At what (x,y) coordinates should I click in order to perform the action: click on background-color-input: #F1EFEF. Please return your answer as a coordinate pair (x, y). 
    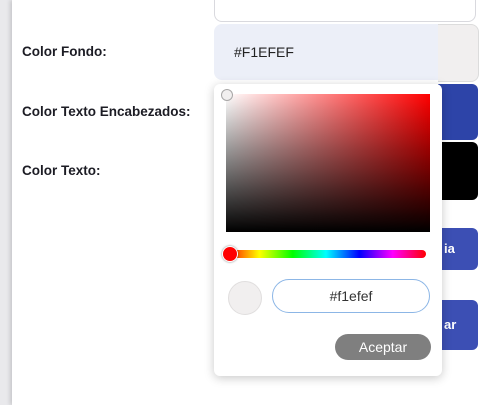
    Looking at the image, I should click on (326, 52).